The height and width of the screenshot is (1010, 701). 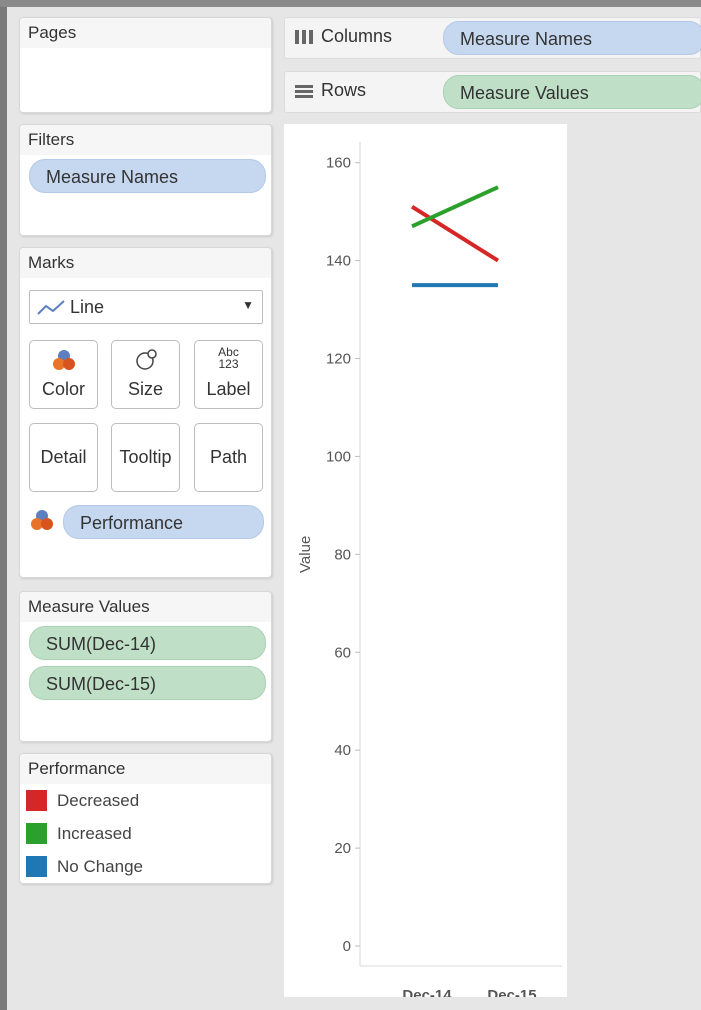 What do you see at coordinates (338, 163) in the screenshot?
I see `y-tick-label: 160` at bounding box center [338, 163].